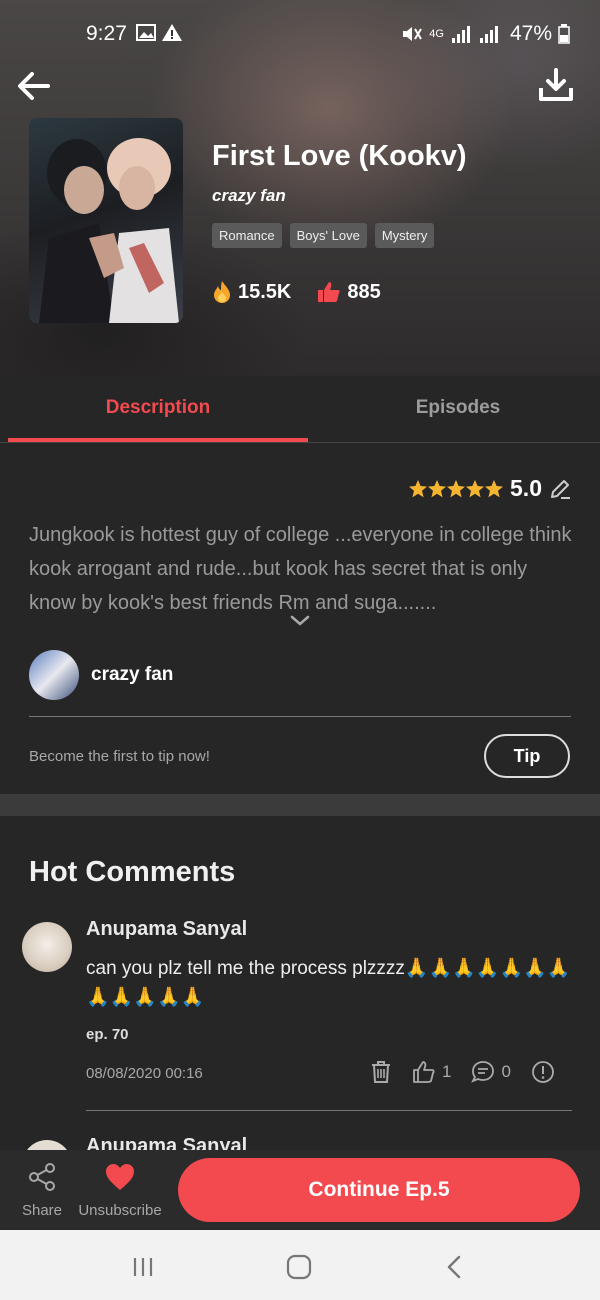 This screenshot has height=1300, width=600. Describe the element at coordinates (543, 1072) in the screenshot. I see `report-info-icon` at that location.